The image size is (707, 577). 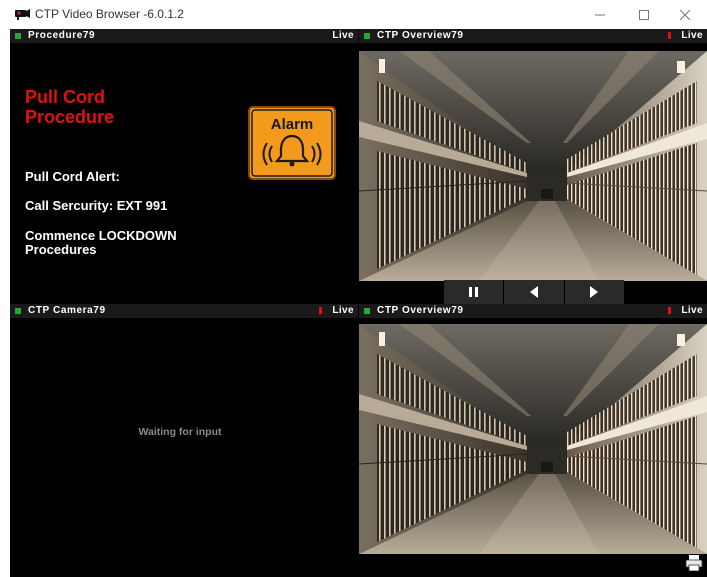 I want to click on camera-app-icon, so click(x=22, y=14).